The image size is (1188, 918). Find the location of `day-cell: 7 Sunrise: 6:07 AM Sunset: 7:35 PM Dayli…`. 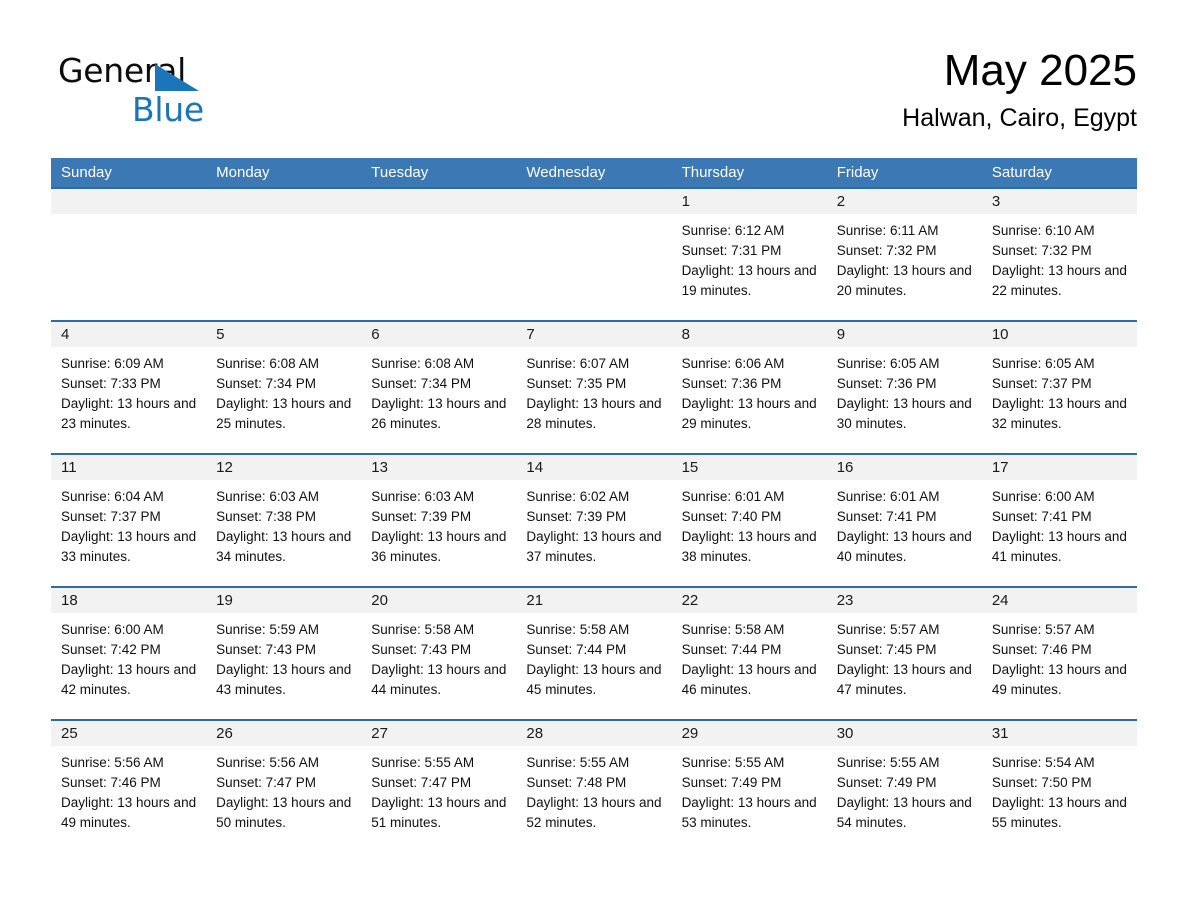

day-cell: 7 Sunrise: 6:07 AM Sunset: 7:35 PM Dayli… is located at coordinates (594, 387).